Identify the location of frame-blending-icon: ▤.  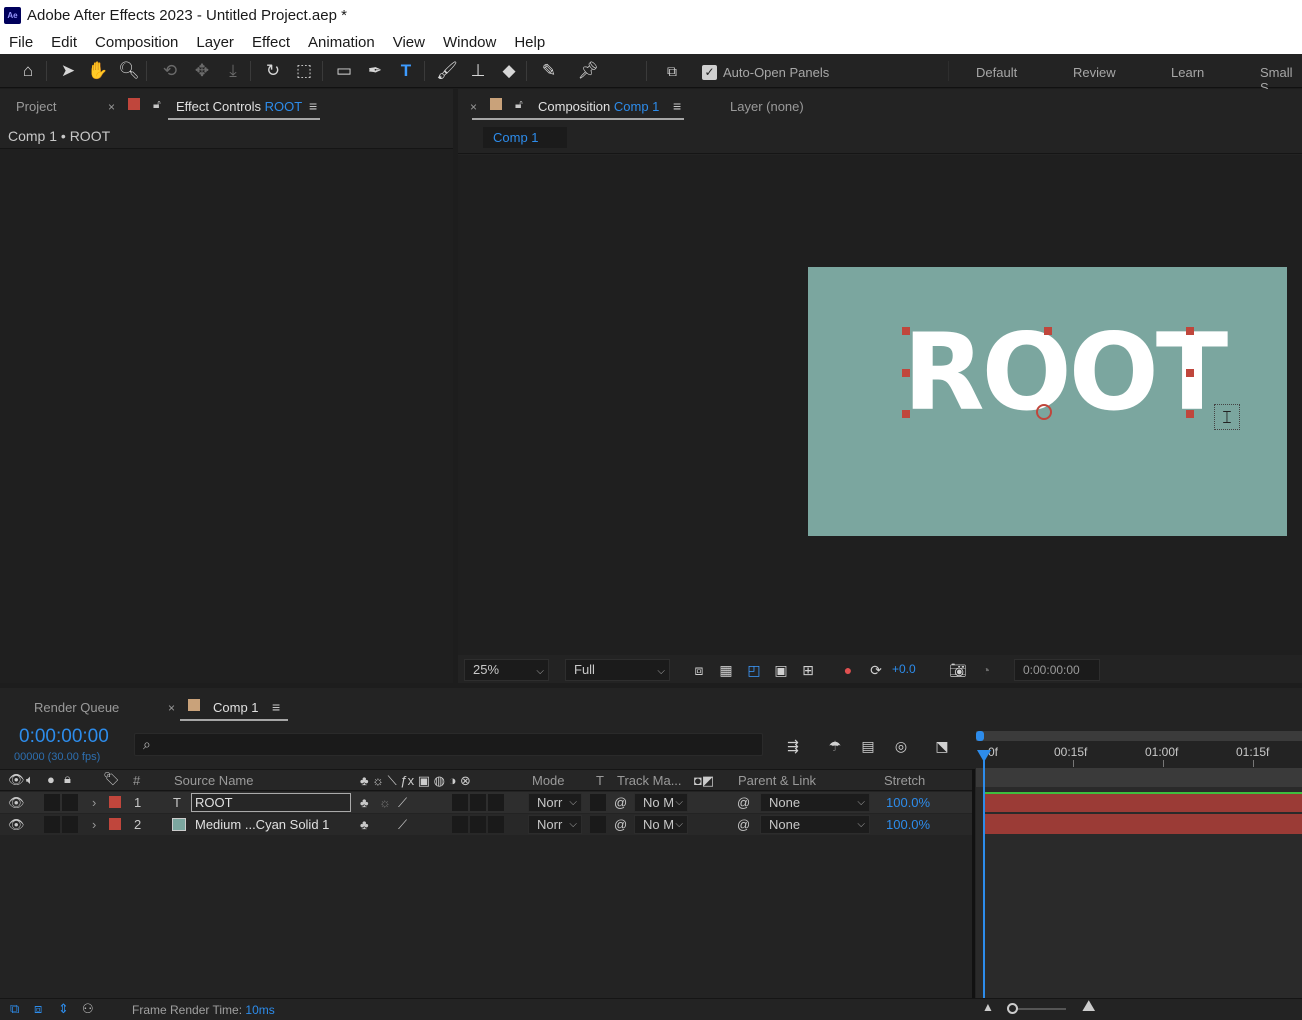
(868, 746).